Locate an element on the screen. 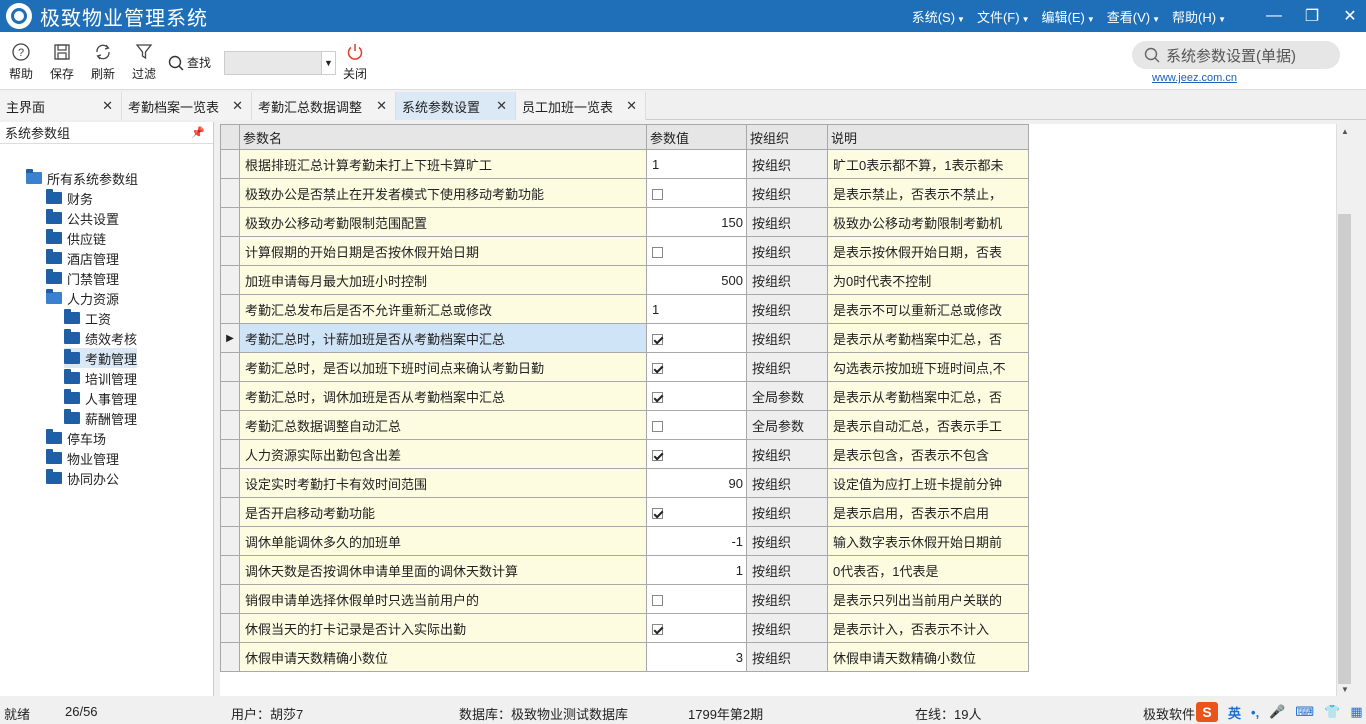 This screenshot has height=724, width=1366. maximize-icon: ❐ is located at coordinates (1312, 16).